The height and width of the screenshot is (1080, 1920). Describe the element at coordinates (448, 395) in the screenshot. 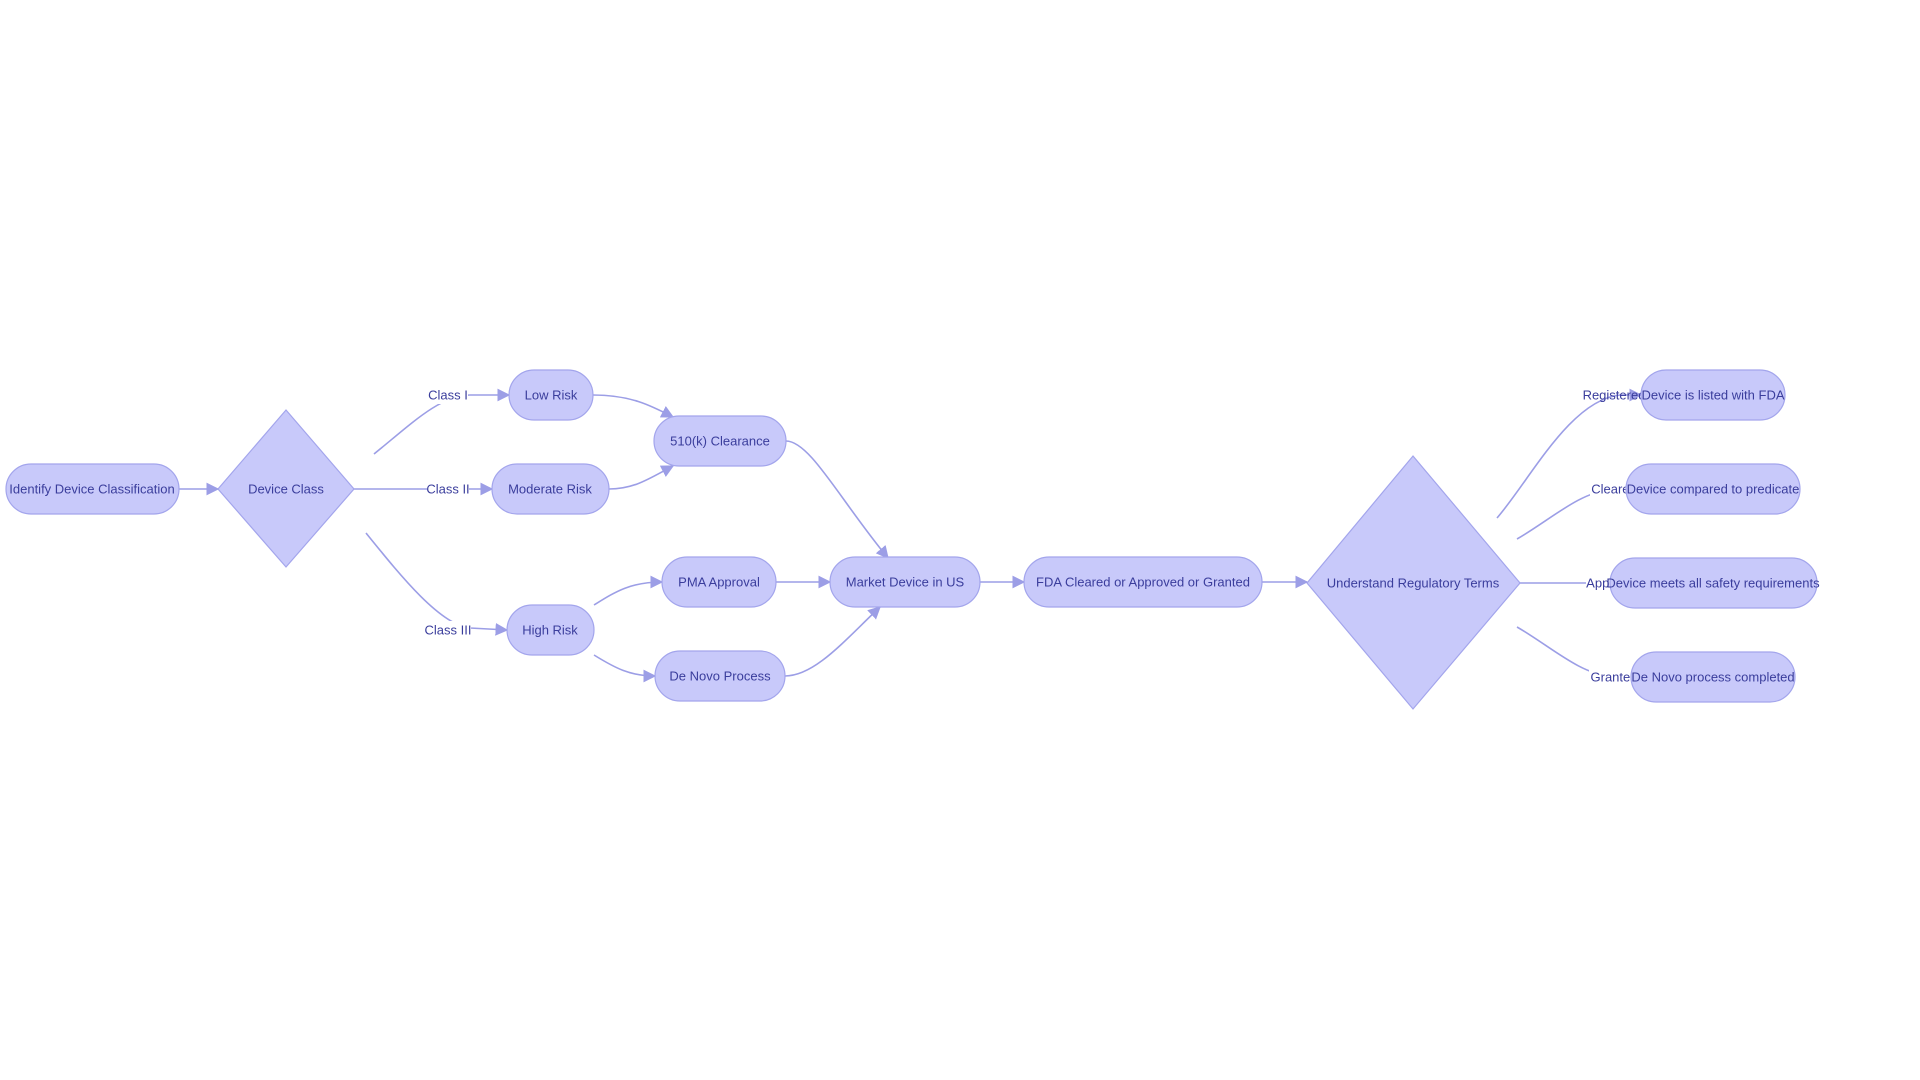

I see `edge-label-class1: Class I` at that location.